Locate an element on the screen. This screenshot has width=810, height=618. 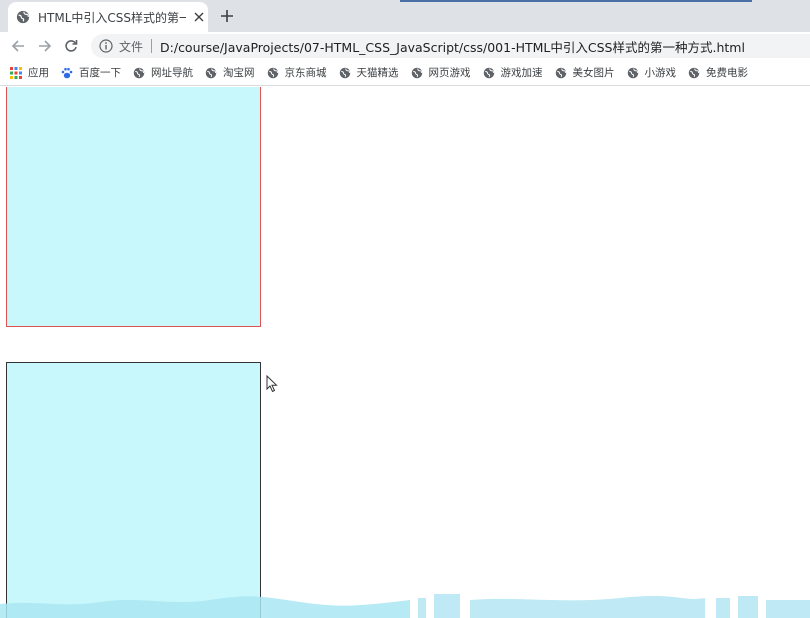
bookmark-item: 美女图片 is located at coordinates (585, 72).